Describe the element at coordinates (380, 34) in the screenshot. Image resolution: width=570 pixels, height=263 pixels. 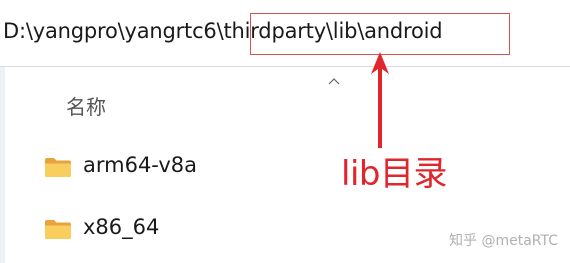
I see `highlight-box` at that location.